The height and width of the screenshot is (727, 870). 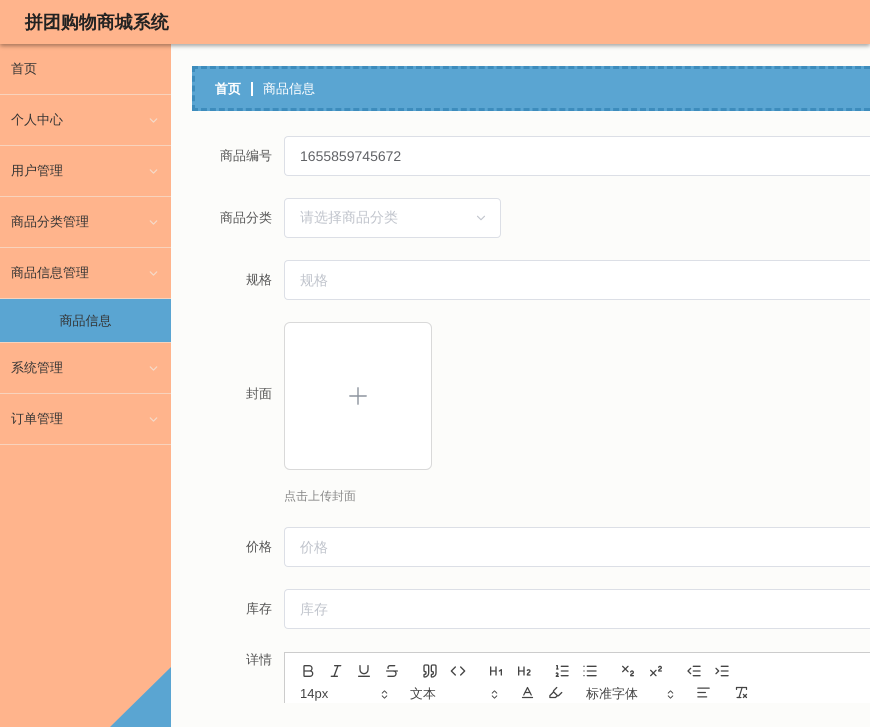 I want to click on quote-icon, so click(x=430, y=671).